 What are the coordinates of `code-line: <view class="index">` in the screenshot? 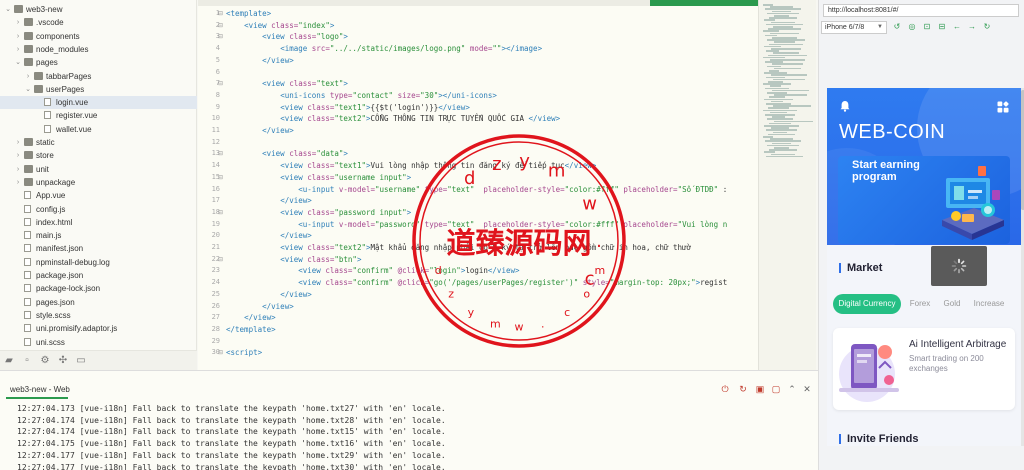 It's located at (280, 26).